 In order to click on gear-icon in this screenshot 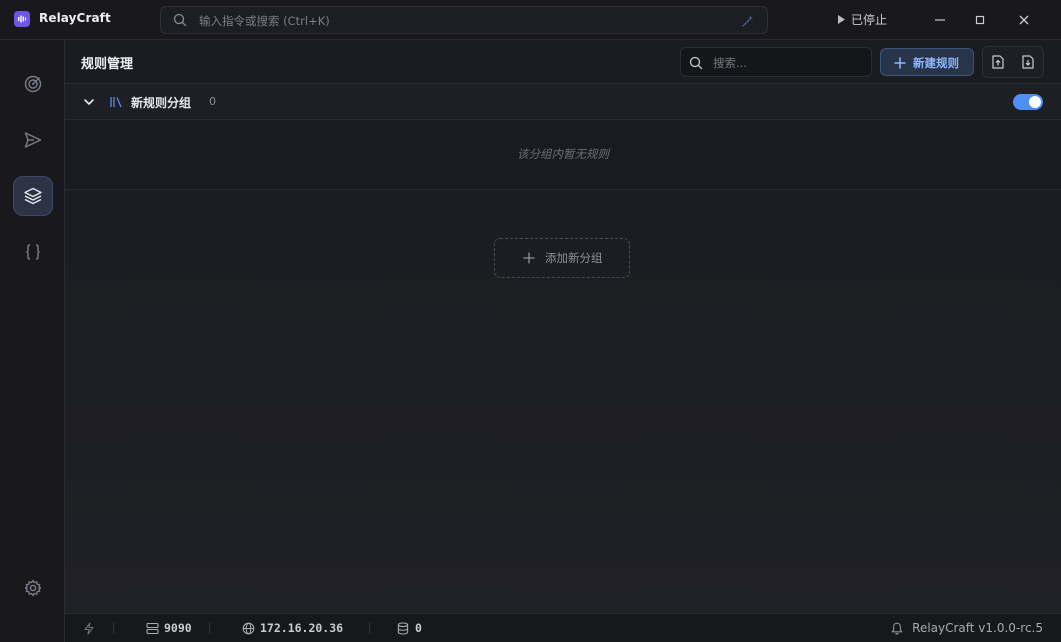, I will do `click(33, 588)`.